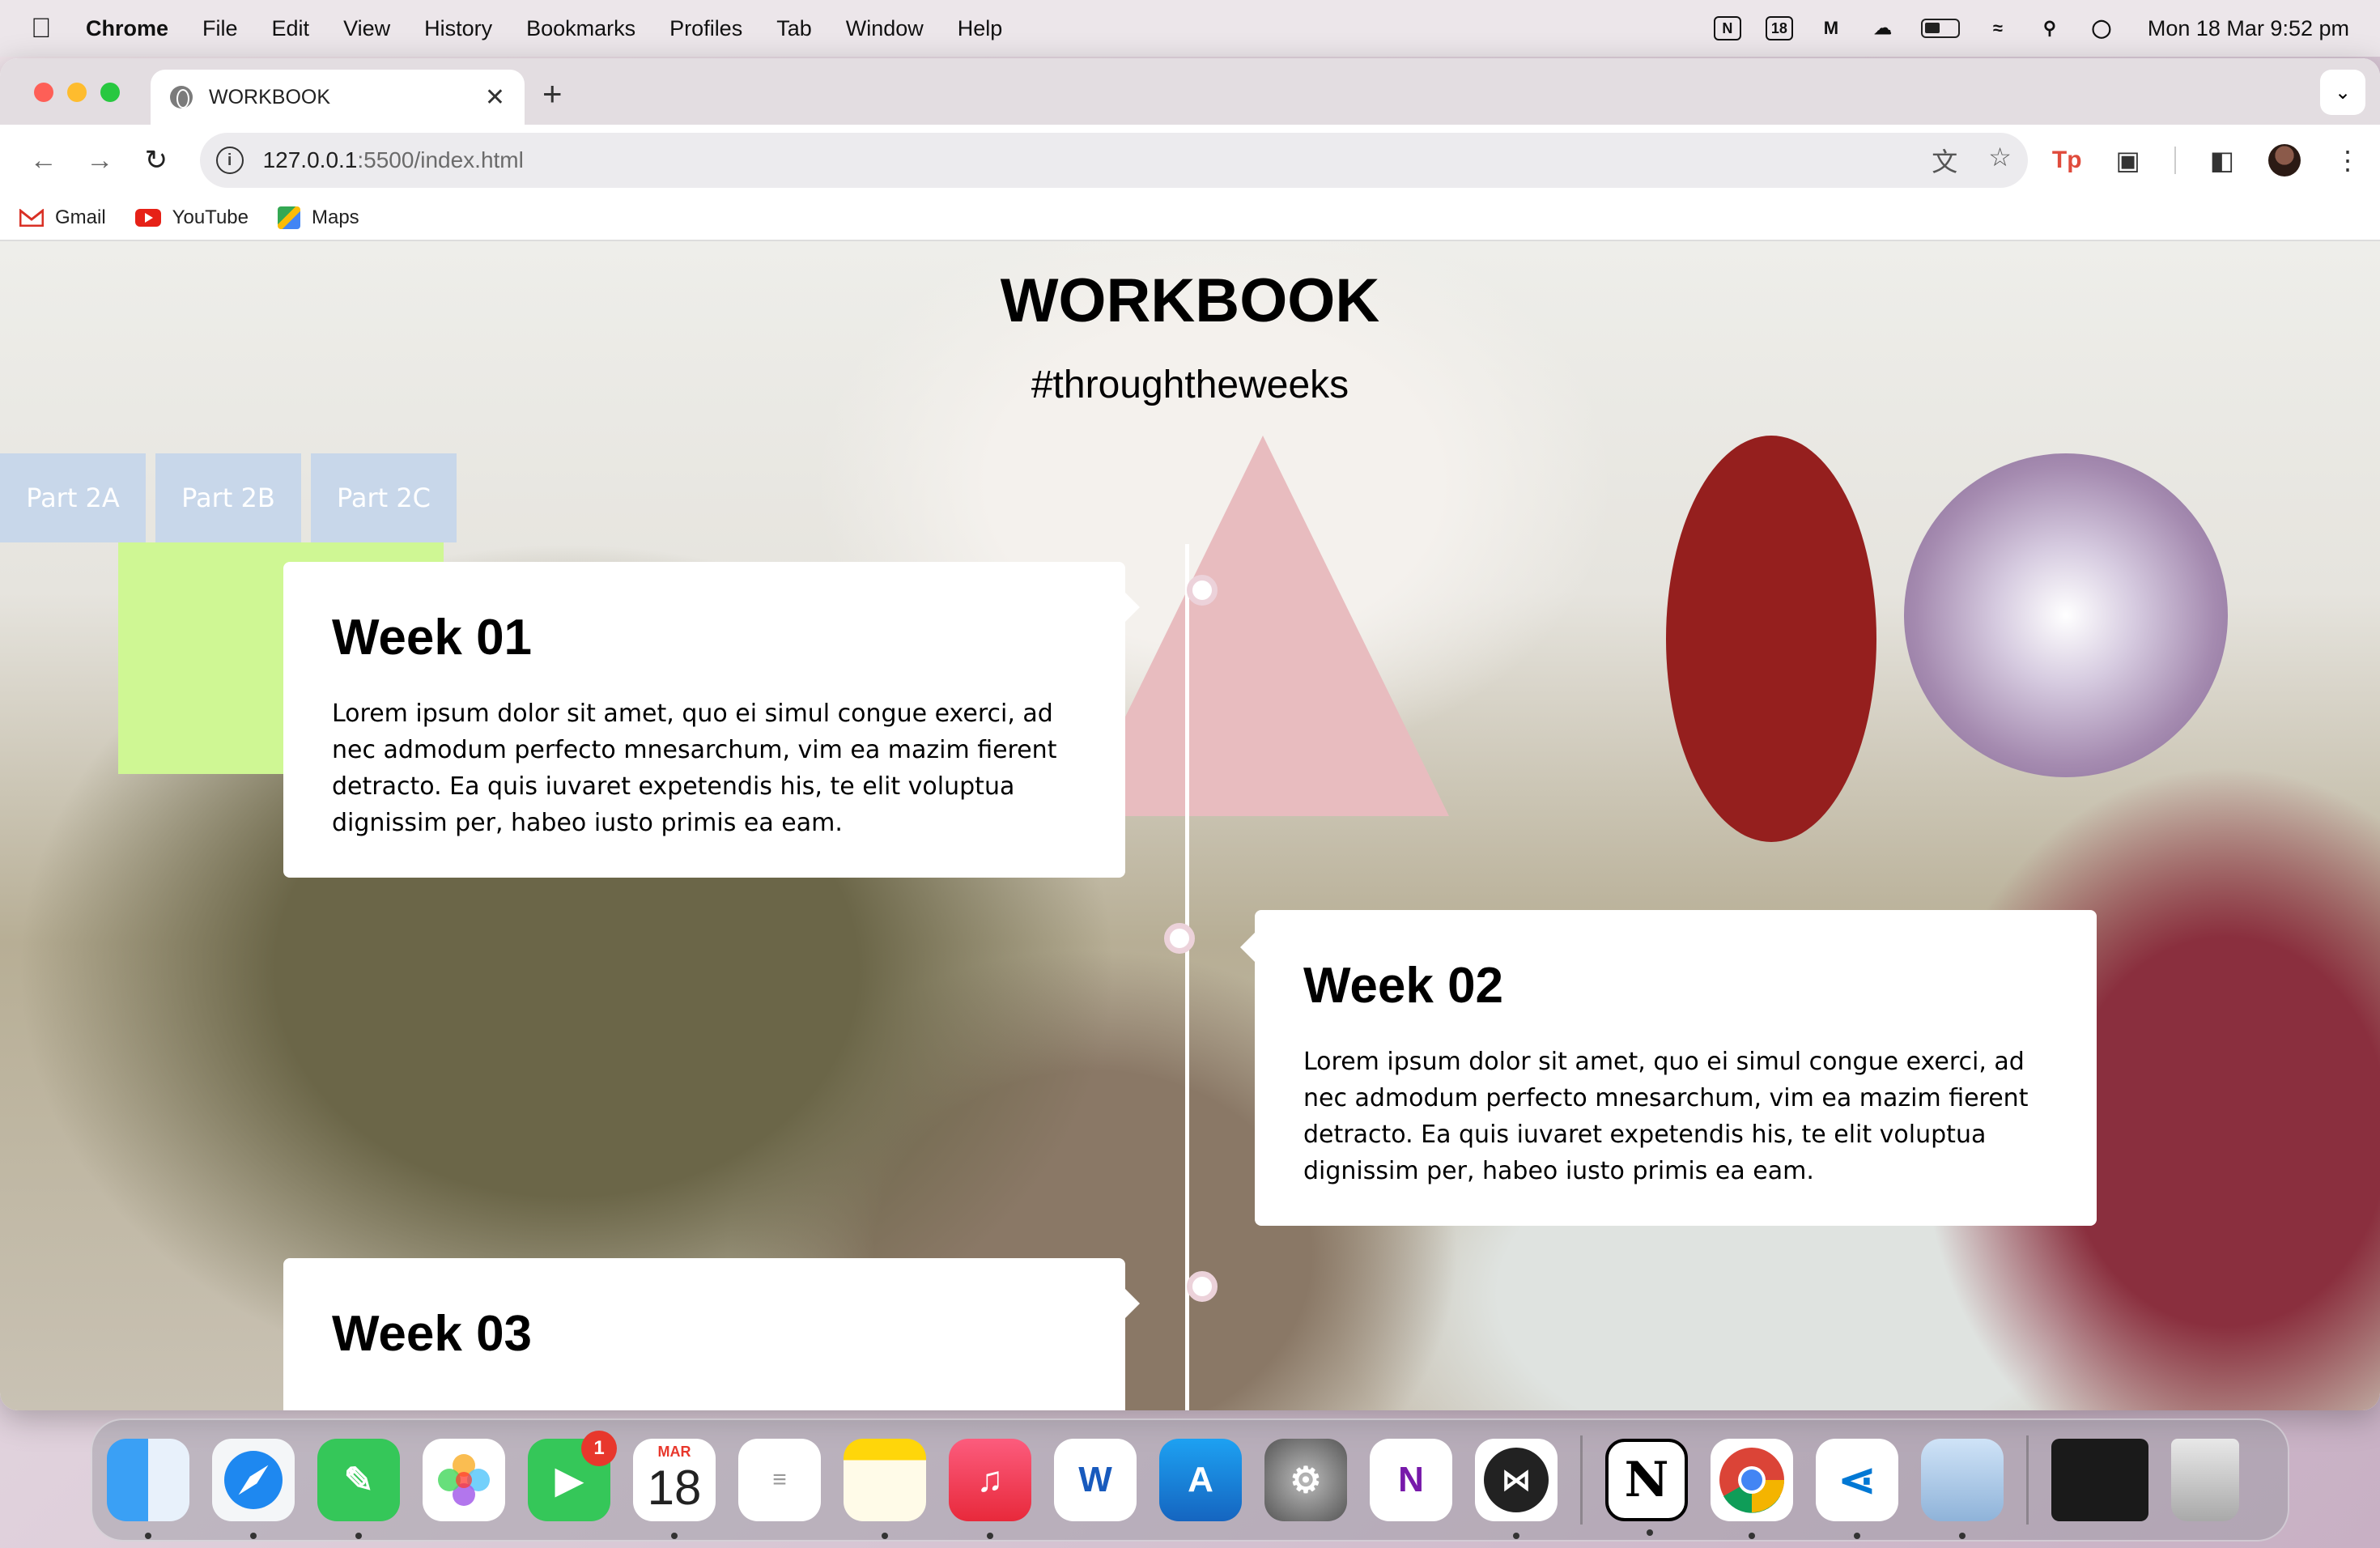  I want to click on creative-cloud-icon: ☁, so click(1883, 28).